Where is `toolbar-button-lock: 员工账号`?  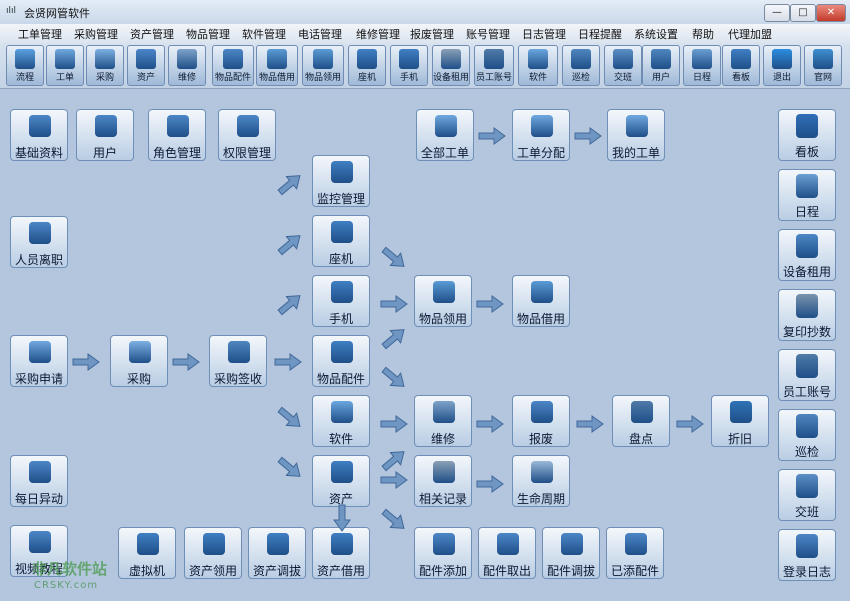 toolbar-button-lock: 员工账号 is located at coordinates (494, 65).